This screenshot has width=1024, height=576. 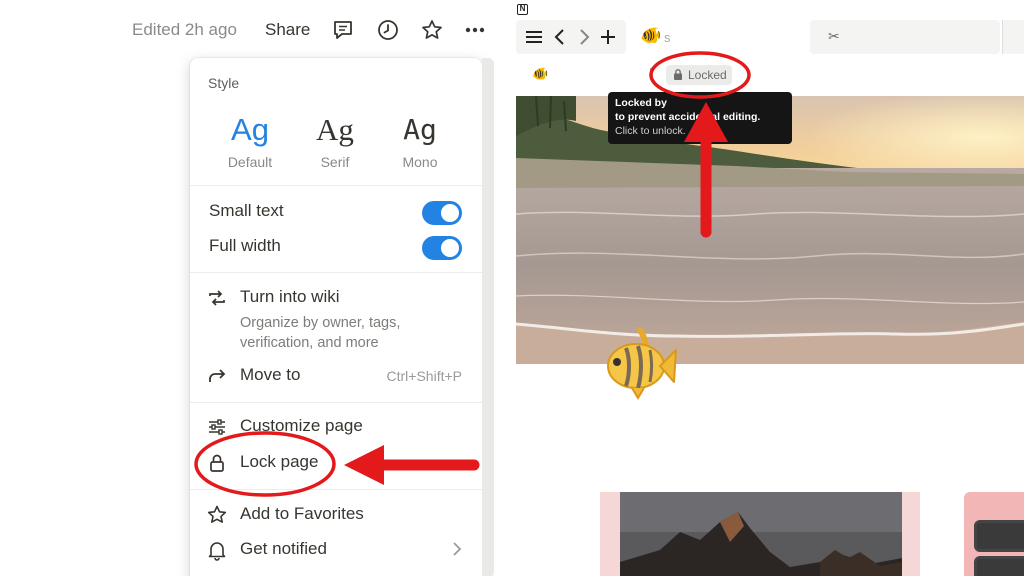 I want to click on customize-page-item: Customize page, so click(x=336, y=427).